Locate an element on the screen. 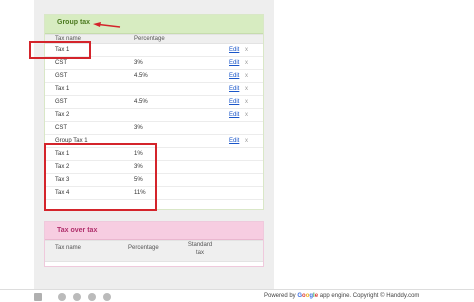 This screenshot has height=302, width=474. highlight-tax1 is located at coordinates (60, 50).